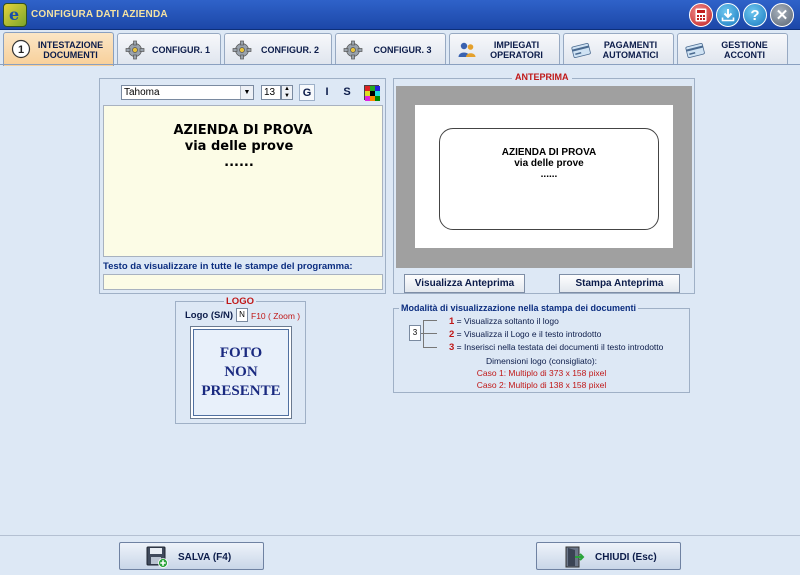 The image size is (800, 575). I want to click on mode-option-1: 1 = Visualizza soltanto il logo, so click(504, 321).